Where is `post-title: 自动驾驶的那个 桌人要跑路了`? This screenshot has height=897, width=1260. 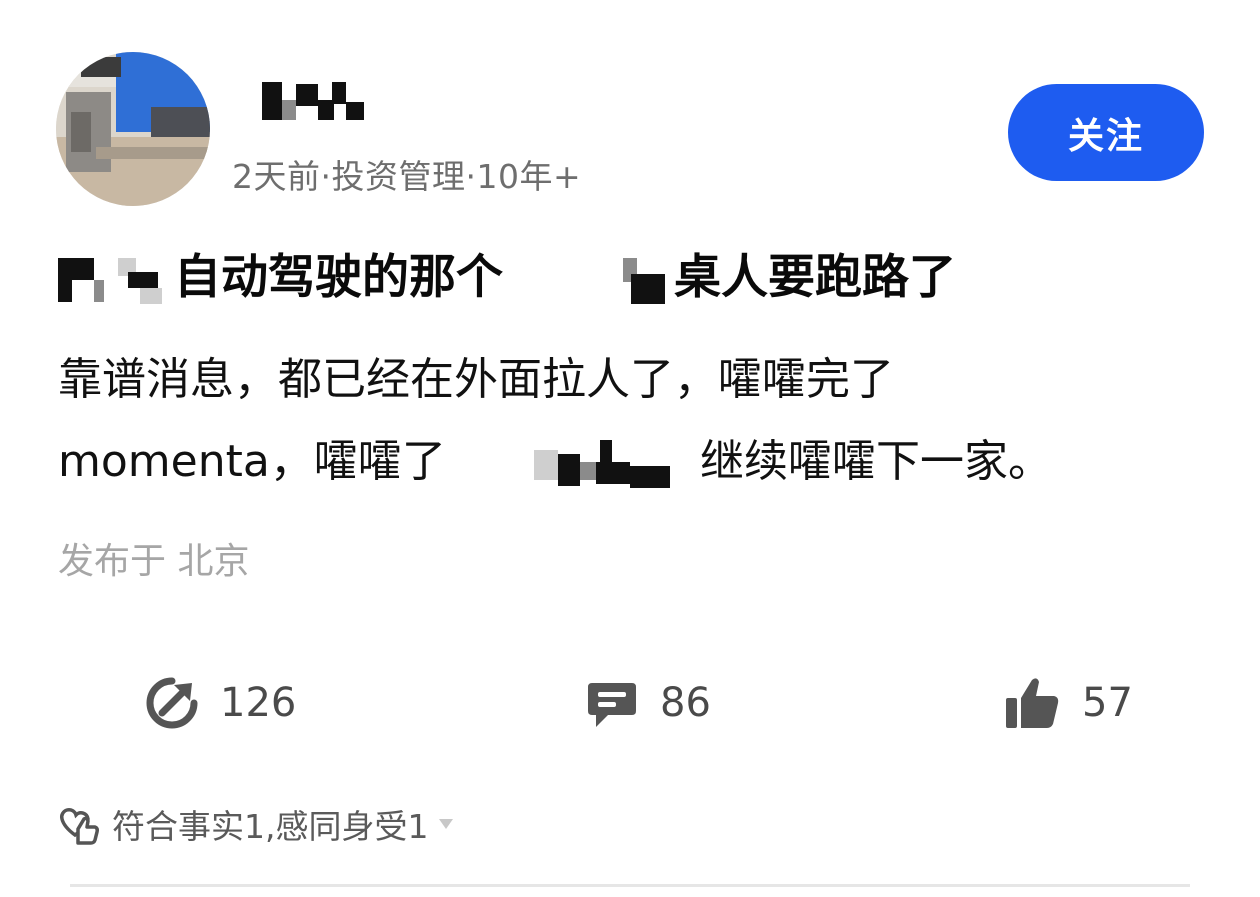
post-title: 自动驾驶的那个 桌人要跑路了 is located at coordinates (508, 278).